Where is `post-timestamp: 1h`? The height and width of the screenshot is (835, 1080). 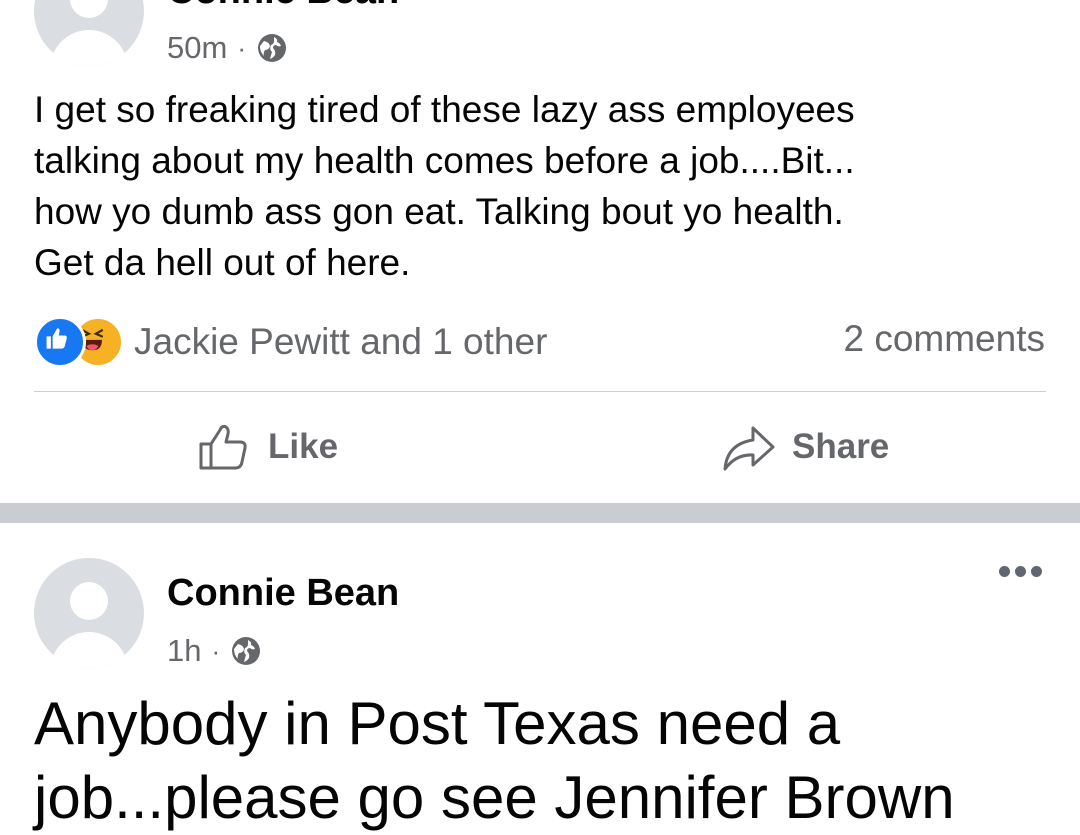
post-timestamp: 1h is located at coordinates (184, 651).